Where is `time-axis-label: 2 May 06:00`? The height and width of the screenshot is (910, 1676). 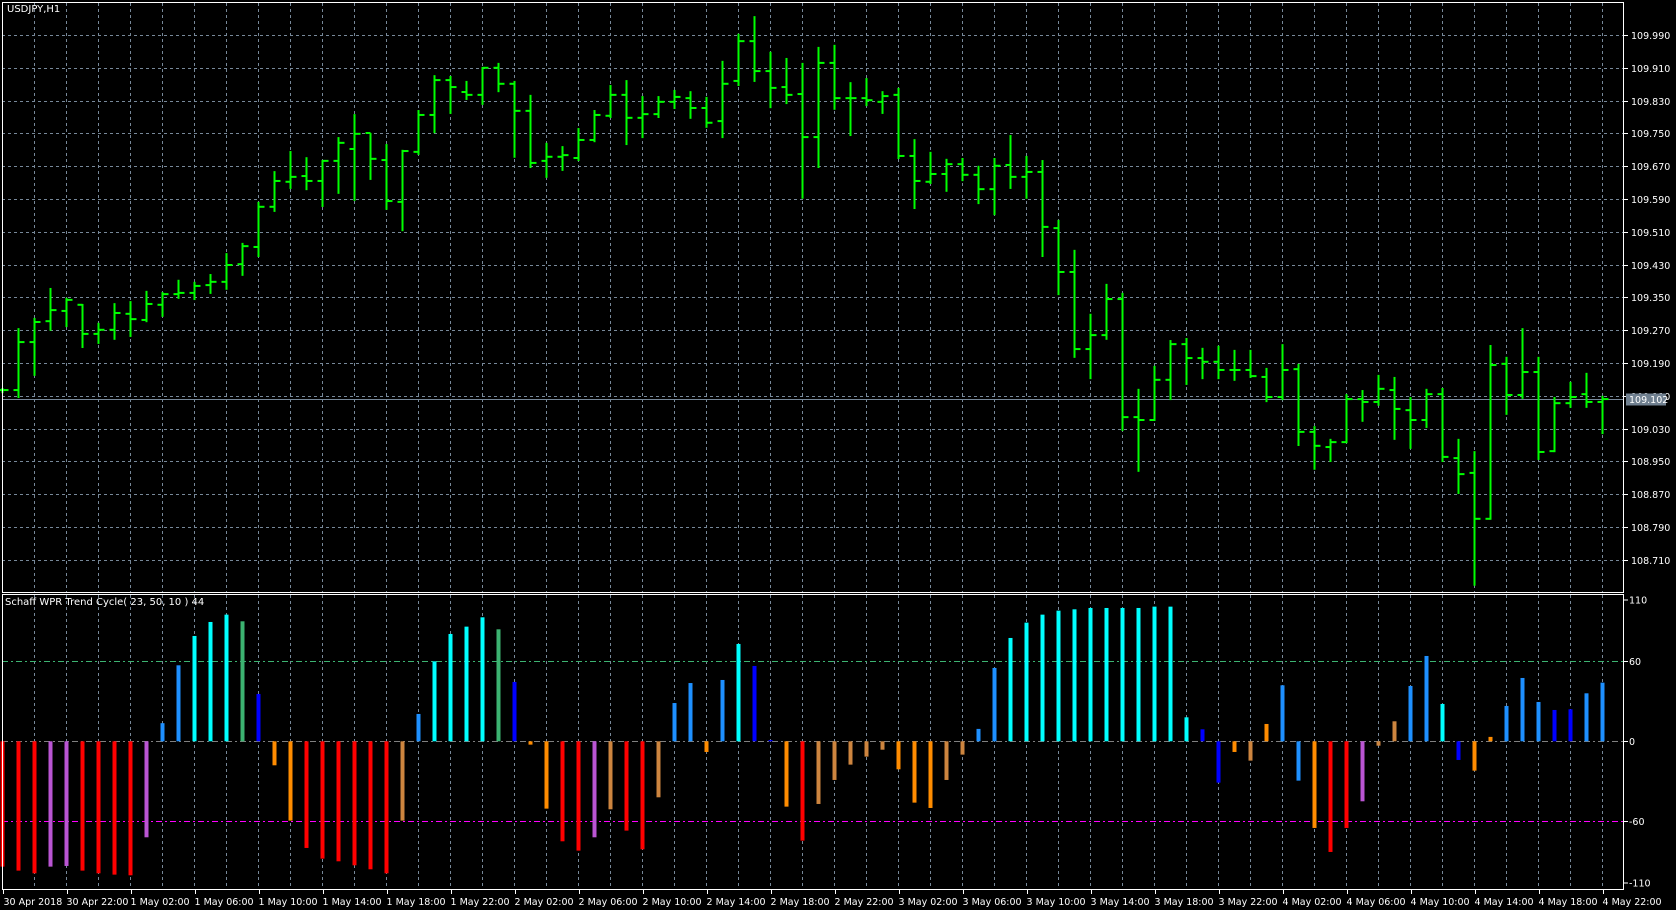
time-axis-label: 2 May 06:00 is located at coordinates (608, 902).